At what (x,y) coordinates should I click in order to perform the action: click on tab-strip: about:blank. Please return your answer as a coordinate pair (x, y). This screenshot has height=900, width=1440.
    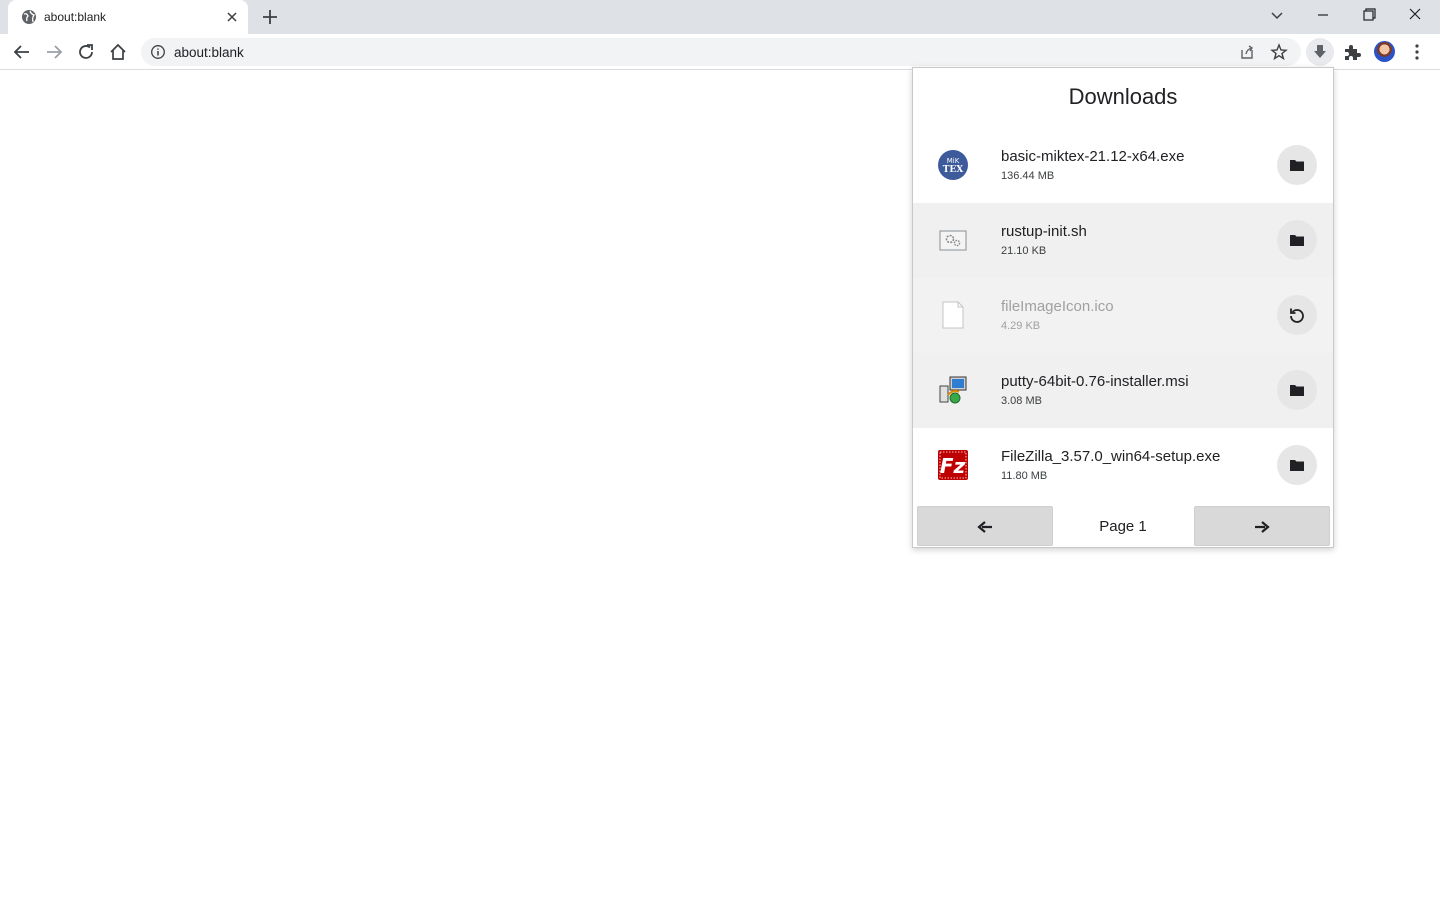
    Looking at the image, I should click on (720, 17).